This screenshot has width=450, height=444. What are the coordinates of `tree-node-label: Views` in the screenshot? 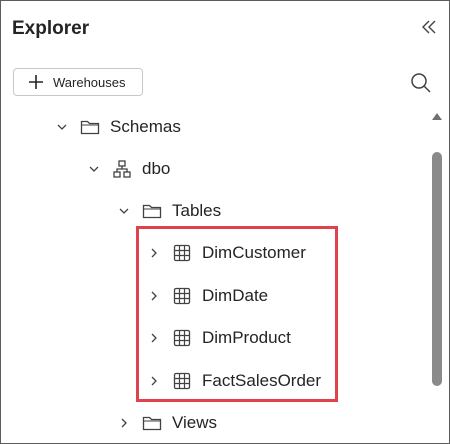 It's located at (195, 422).